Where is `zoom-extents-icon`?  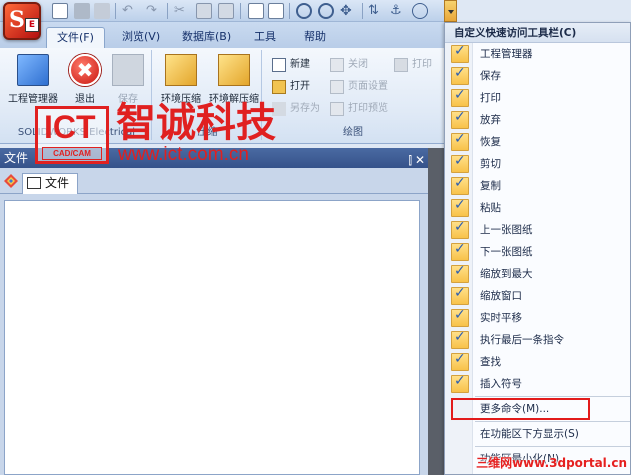
zoom-extents-icon is located at coordinates (304, 11).